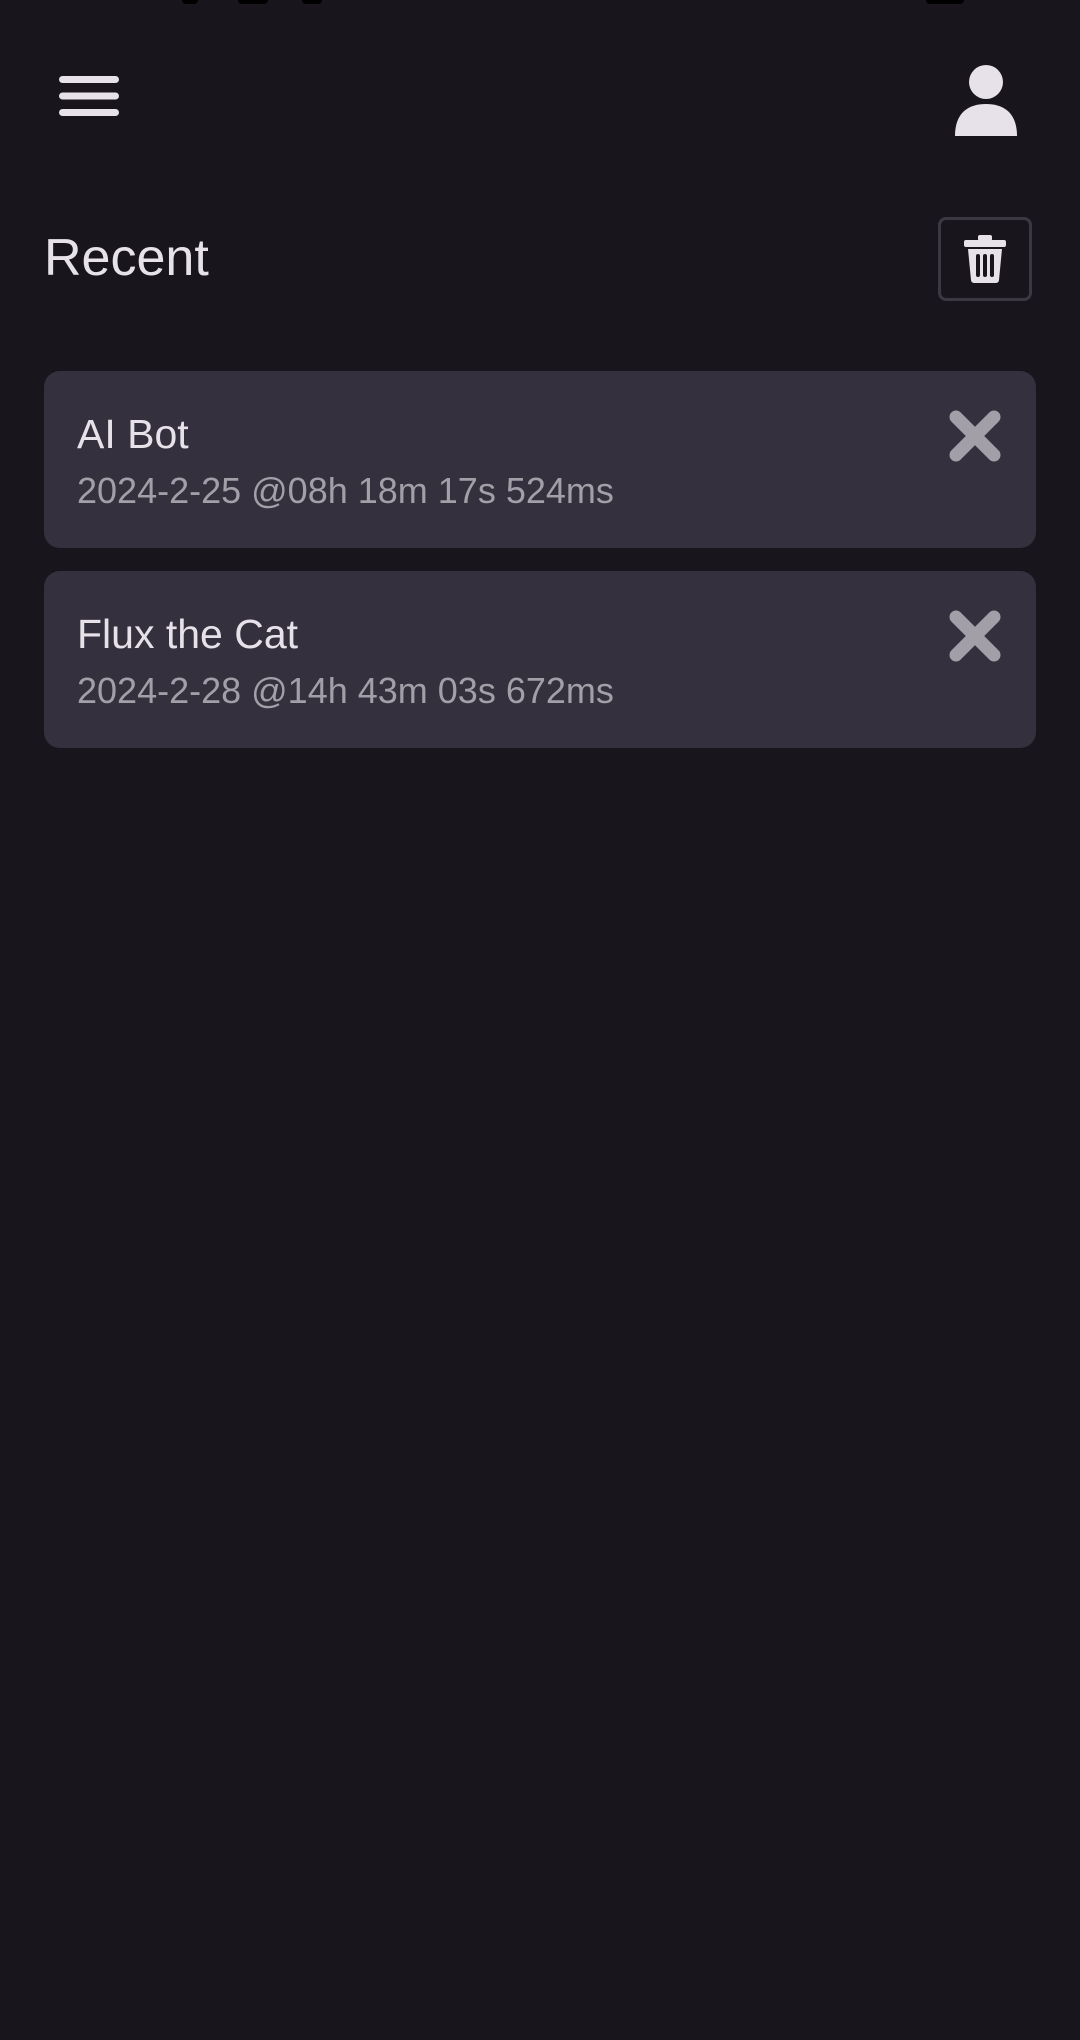 The width and height of the screenshot is (1080, 2040). What do you see at coordinates (133, 434) in the screenshot?
I see `item-title: AI Bot` at bounding box center [133, 434].